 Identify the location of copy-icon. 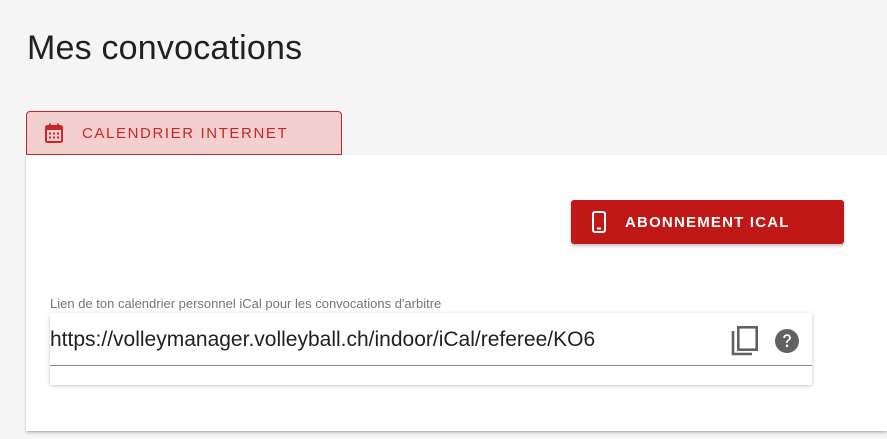
(745, 341).